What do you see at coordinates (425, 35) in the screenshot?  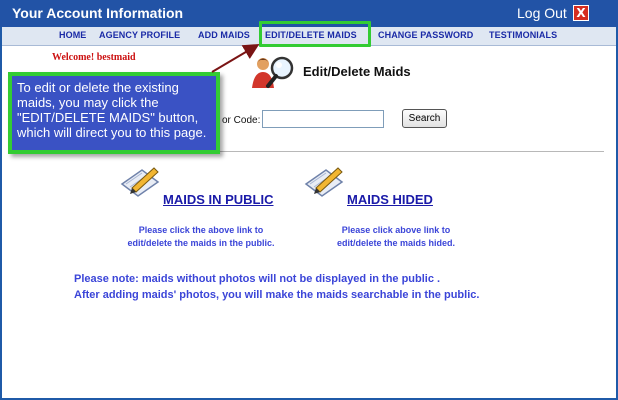 I see `nav-item-change-password: CHANGE PASSWORD` at bounding box center [425, 35].